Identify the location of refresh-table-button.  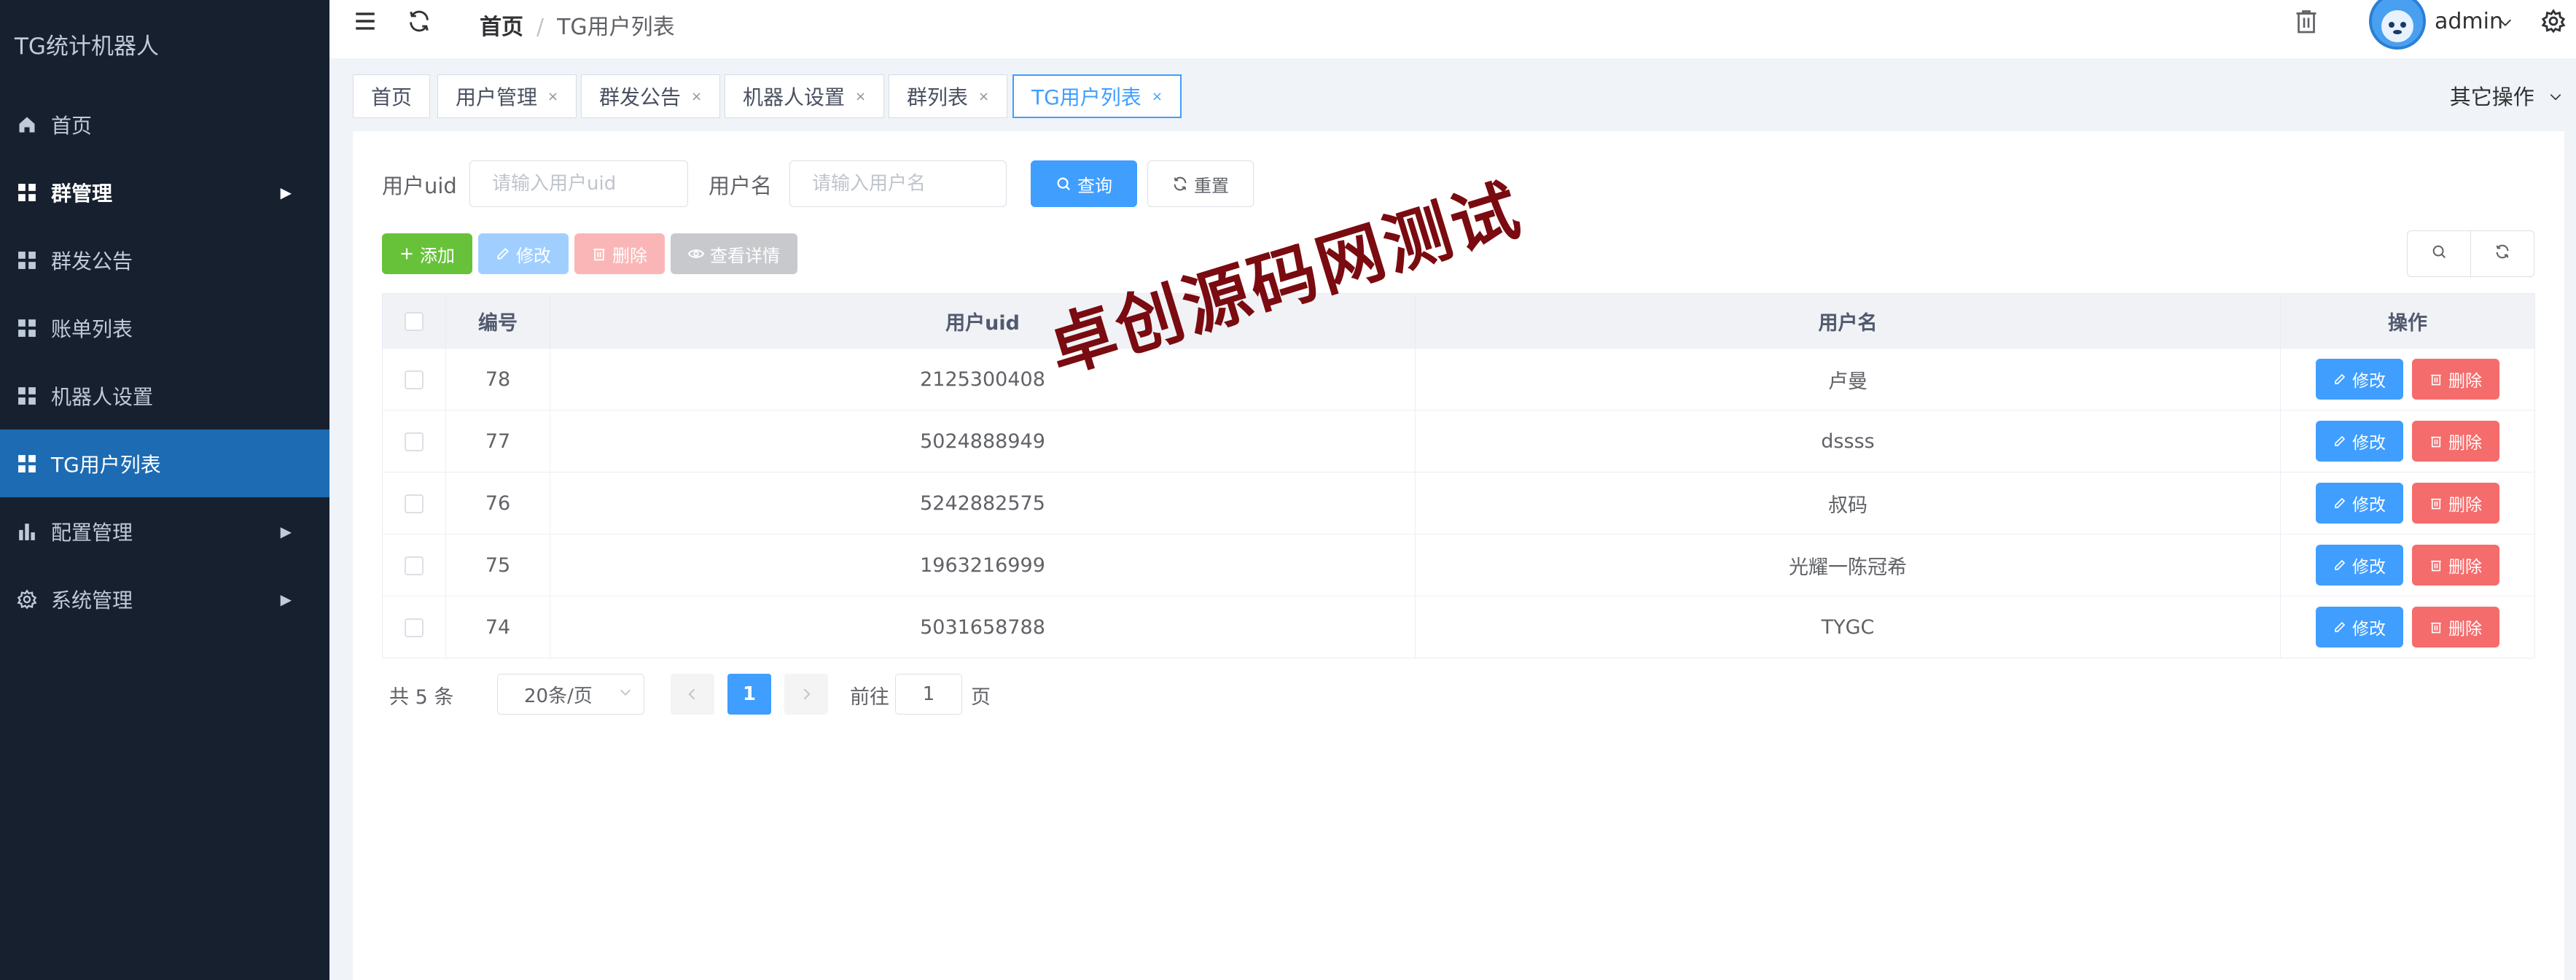
(2502, 253).